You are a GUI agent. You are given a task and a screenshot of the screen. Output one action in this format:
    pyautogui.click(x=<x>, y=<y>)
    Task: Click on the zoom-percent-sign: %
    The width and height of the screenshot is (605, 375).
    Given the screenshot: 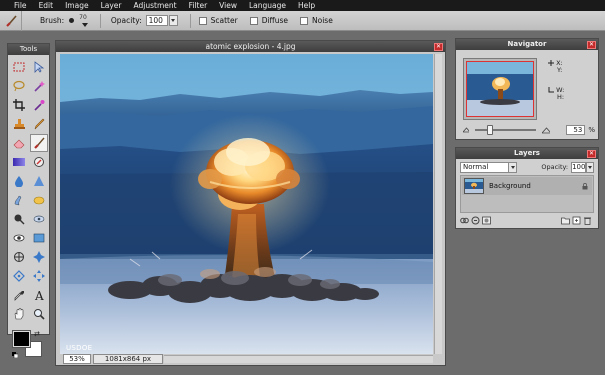 What is the action you would take?
    pyautogui.click(x=591, y=130)
    